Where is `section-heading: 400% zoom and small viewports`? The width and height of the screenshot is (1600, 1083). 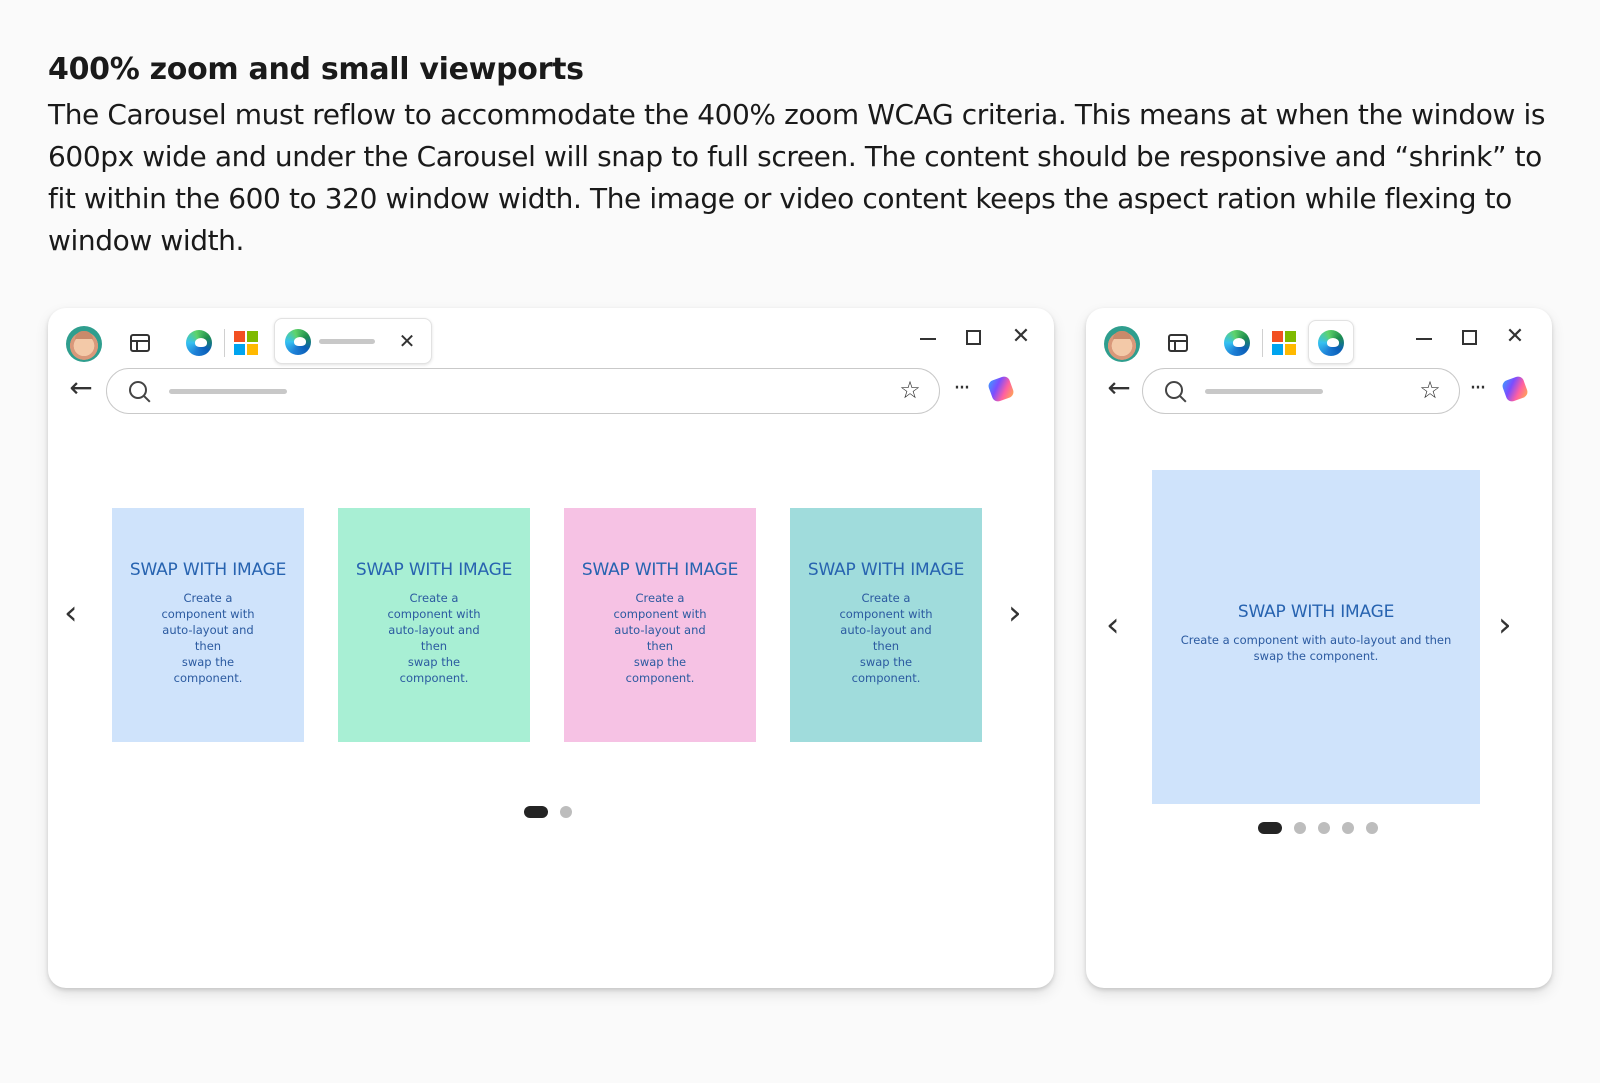 section-heading: 400% zoom and small viewports is located at coordinates (316, 69).